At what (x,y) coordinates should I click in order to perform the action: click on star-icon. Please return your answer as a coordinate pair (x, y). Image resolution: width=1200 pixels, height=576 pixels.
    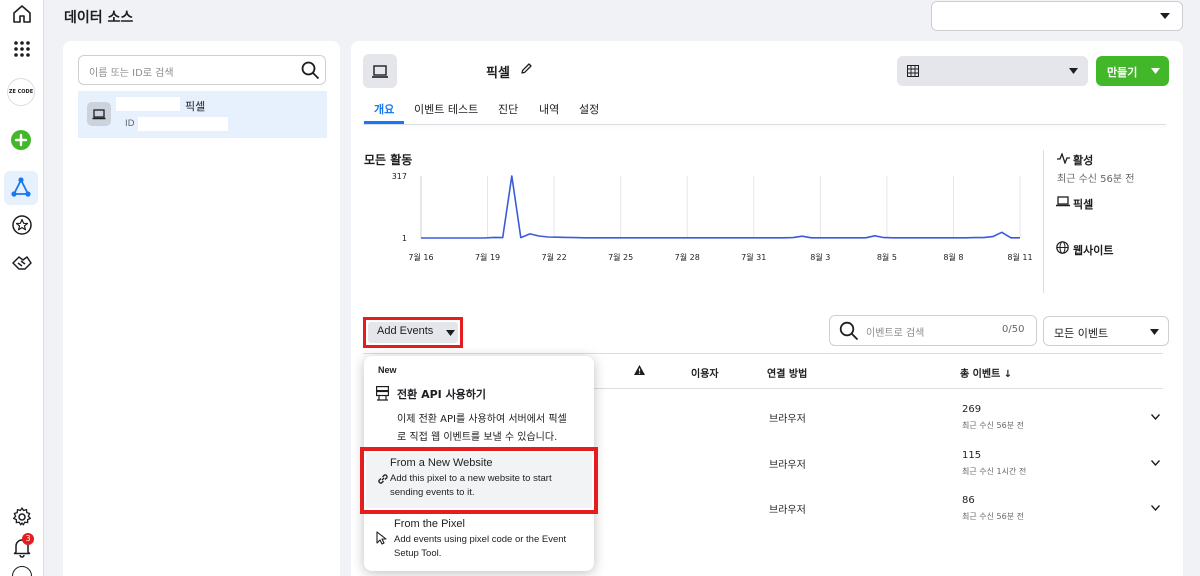
    Looking at the image, I should click on (22, 225).